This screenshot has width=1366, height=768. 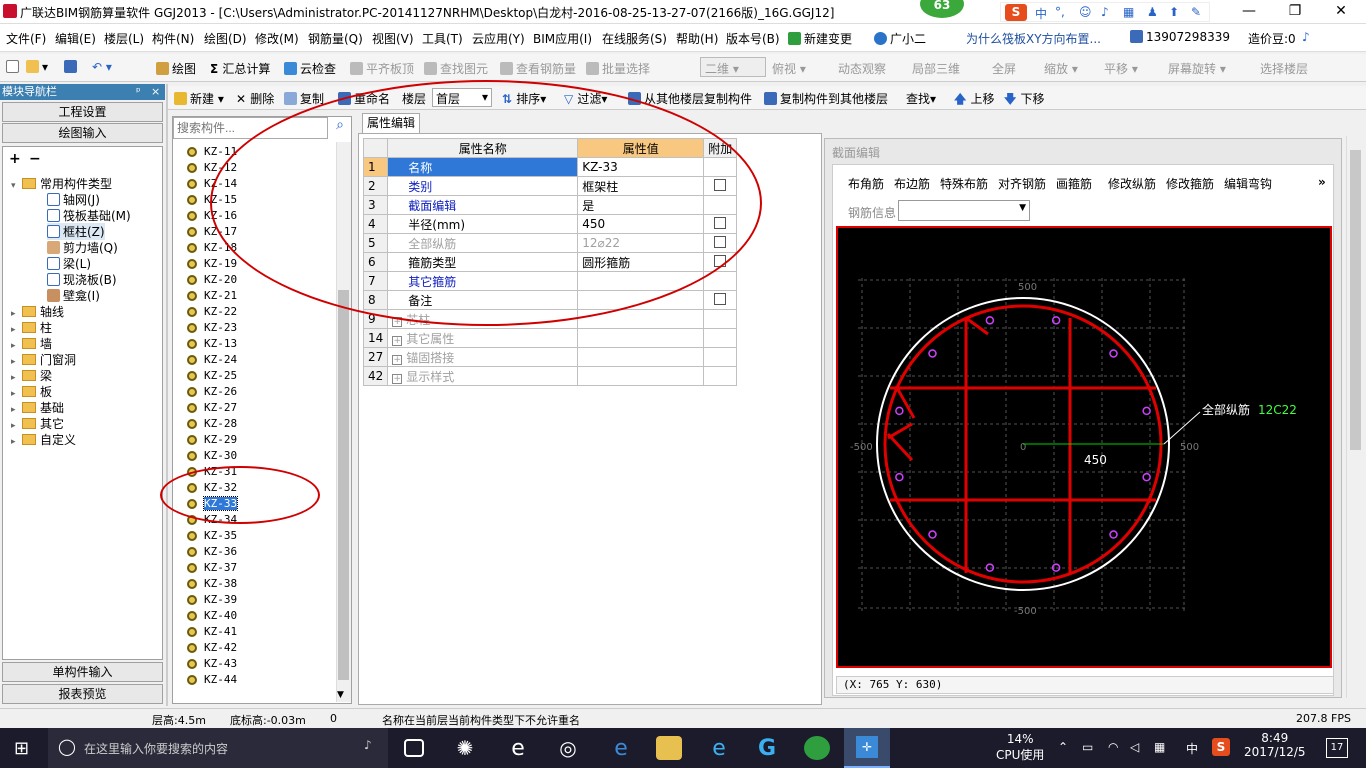 What do you see at coordinates (1113, 747) in the screenshot?
I see `wifi-icon: ◠` at bounding box center [1113, 747].